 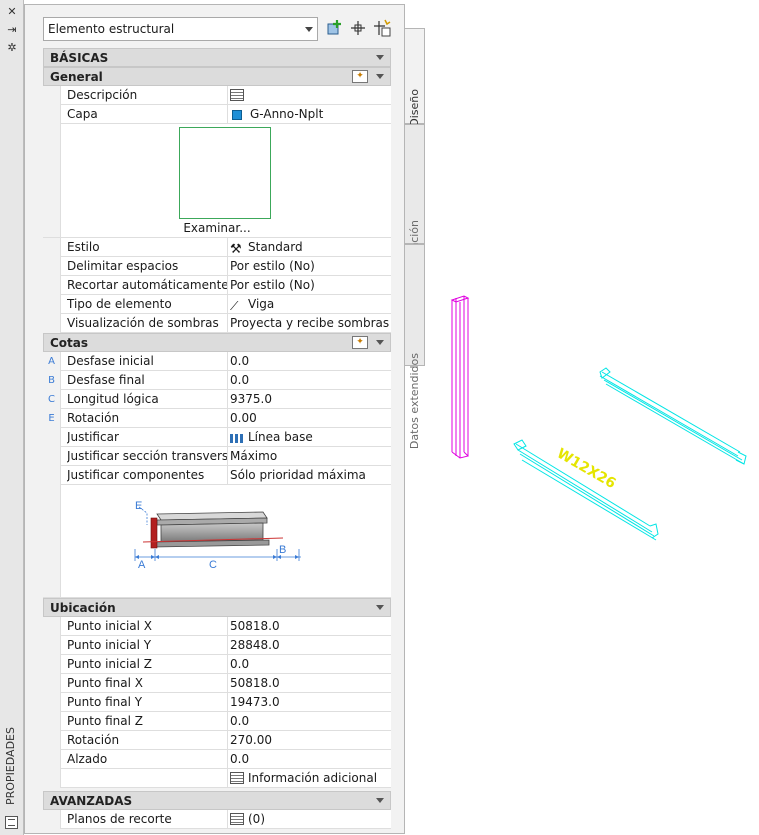 I want to click on property-row-start-offset: A Desfase inicial 0.0, so click(x=217, y=361).